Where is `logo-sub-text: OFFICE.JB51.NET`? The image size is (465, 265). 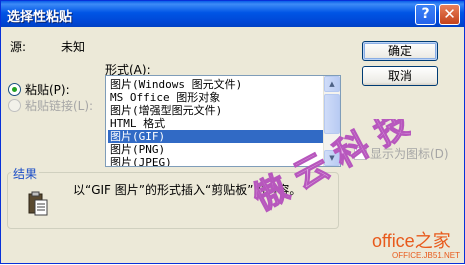 logo-sub-text: OFFICE.JB51.NET is located at coordinates (426, 255).